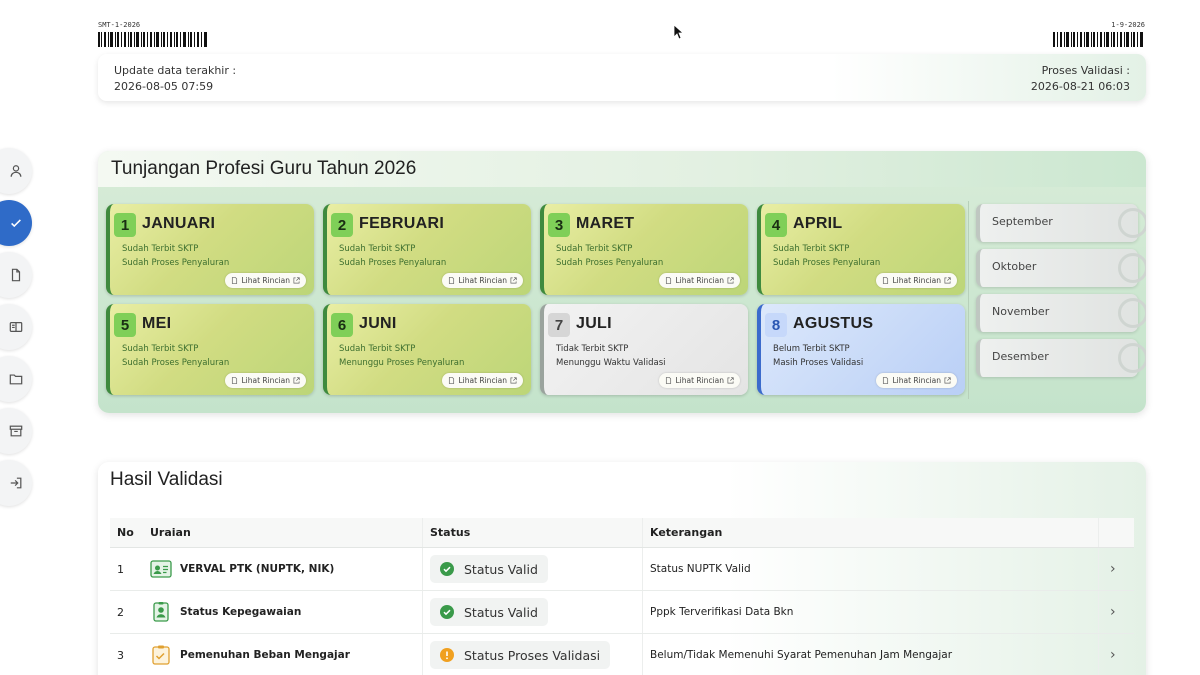  Describe the element at coordinates (120, 569) in the screenshot. I see `row-number: 1` at that location.